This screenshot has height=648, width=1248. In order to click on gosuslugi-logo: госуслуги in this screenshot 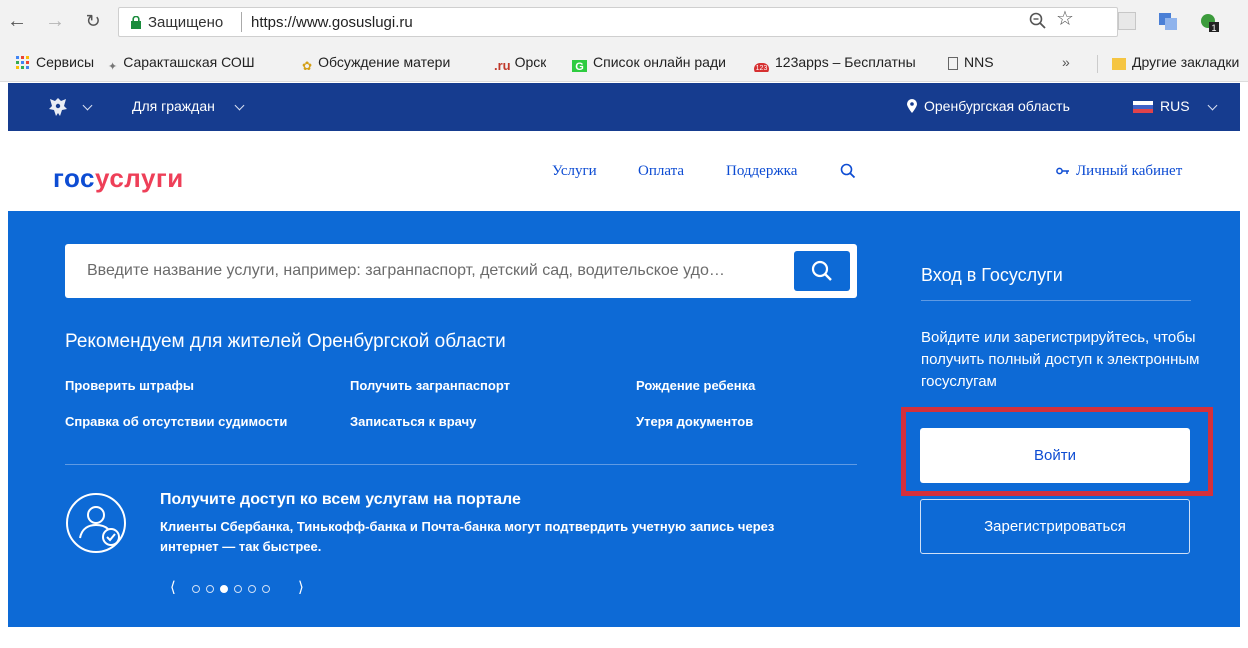, I will do `click(118, 178)`.